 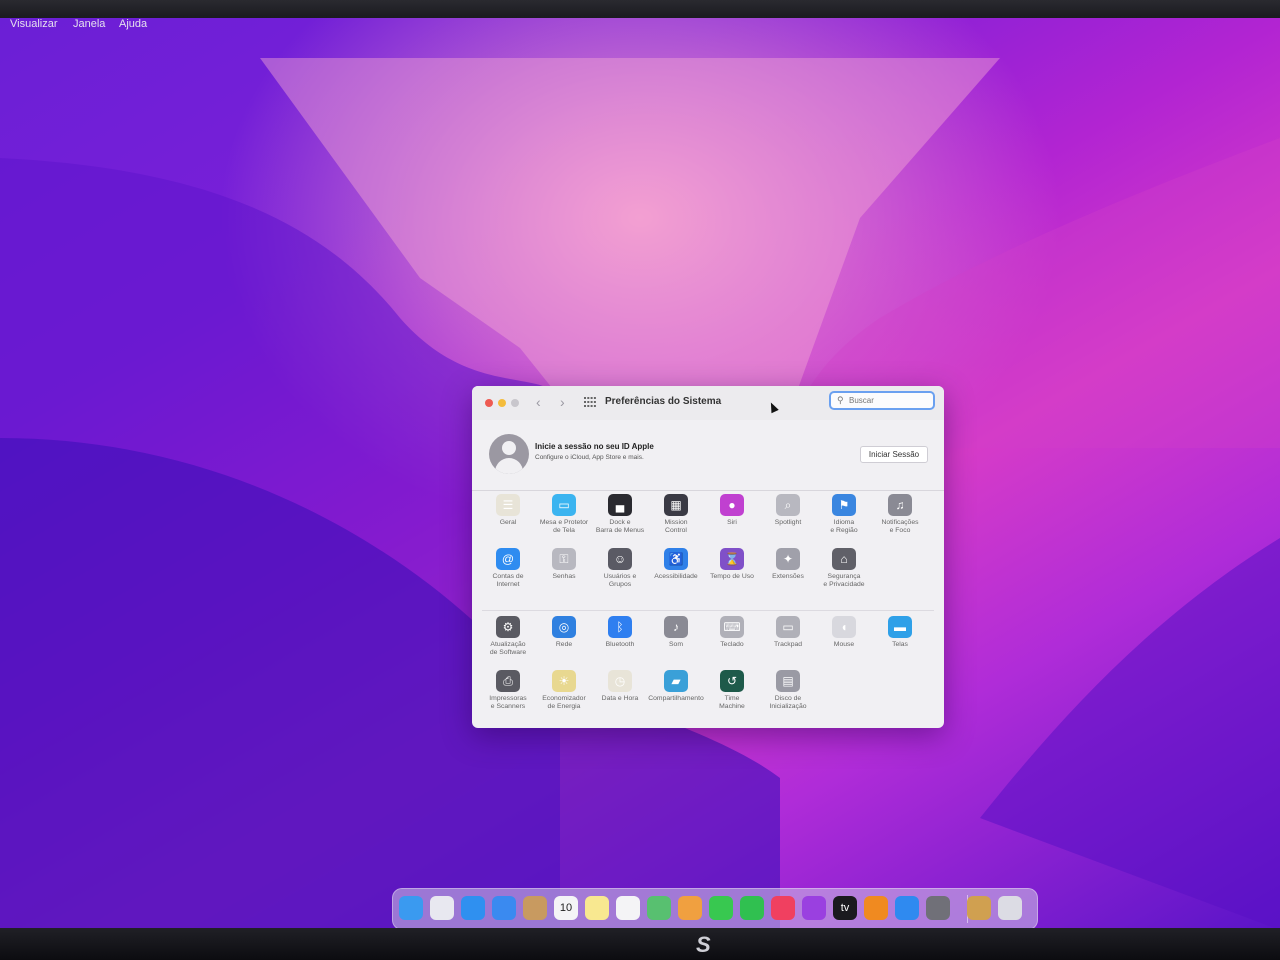 I want to click on system-preferences-icon, so click(x=938, y=908).